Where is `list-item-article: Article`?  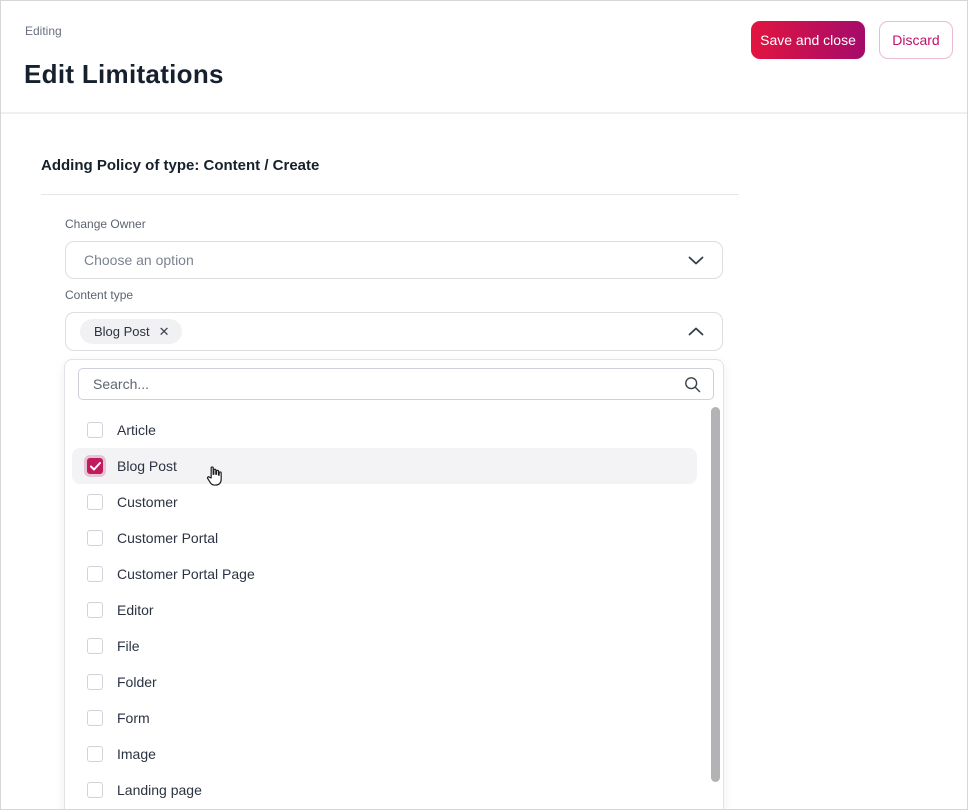 list-item-article: Article is located at coordinates (384, 430).